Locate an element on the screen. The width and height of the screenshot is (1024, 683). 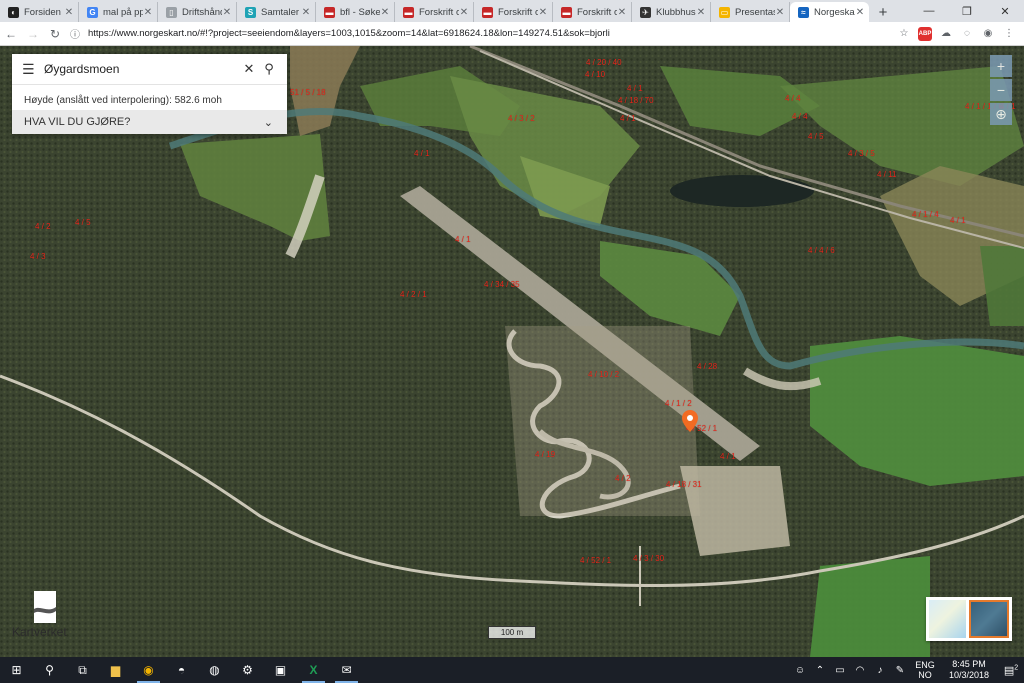
browser-tab: ▭ Presentasj✕ is located at coordinates (750, 12).